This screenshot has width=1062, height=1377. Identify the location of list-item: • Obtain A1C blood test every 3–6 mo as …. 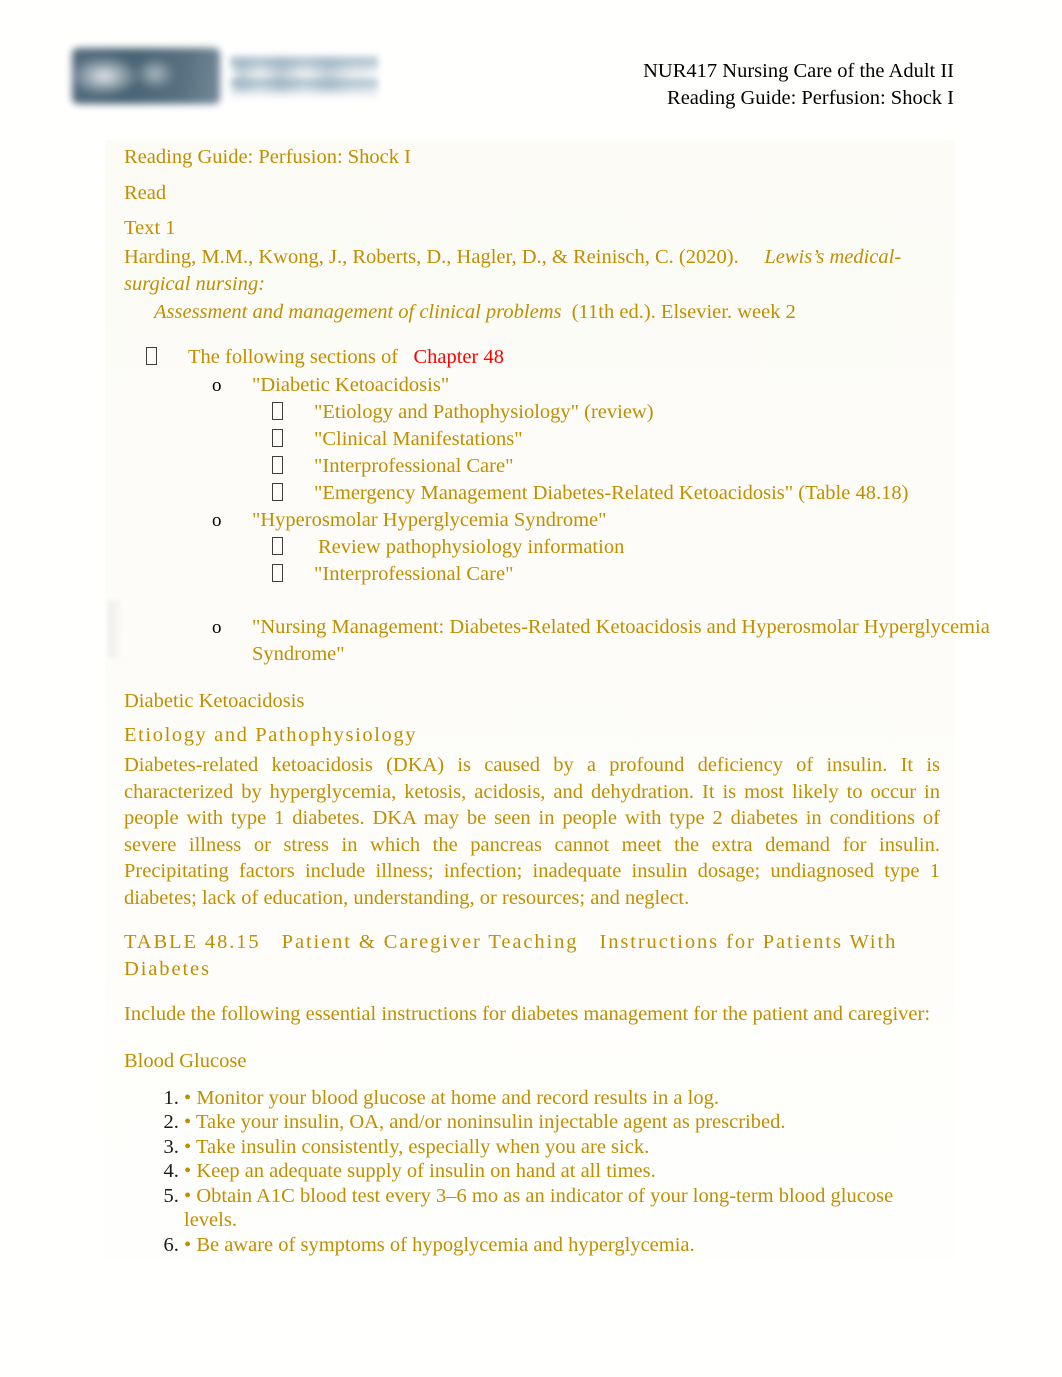
(562, 1208).